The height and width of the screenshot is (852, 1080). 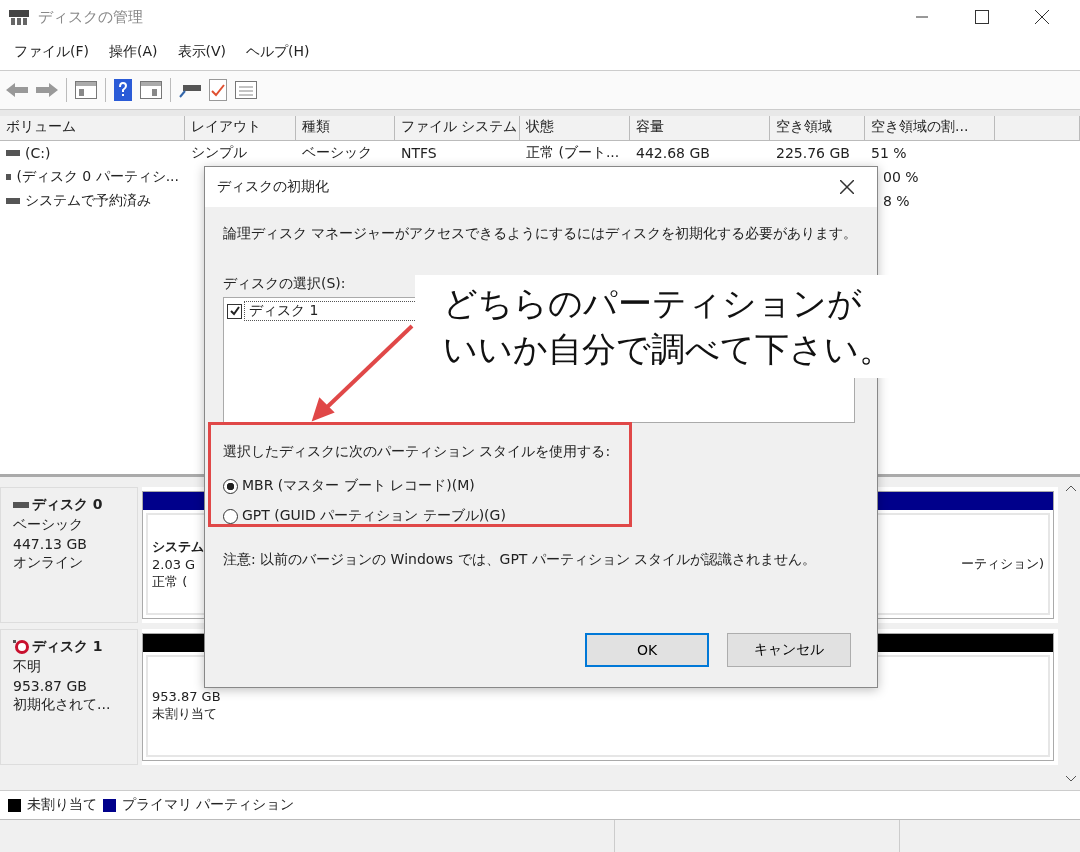 I want to click on field-label: ディスクの選択(S):, so click(x=285, y=284).